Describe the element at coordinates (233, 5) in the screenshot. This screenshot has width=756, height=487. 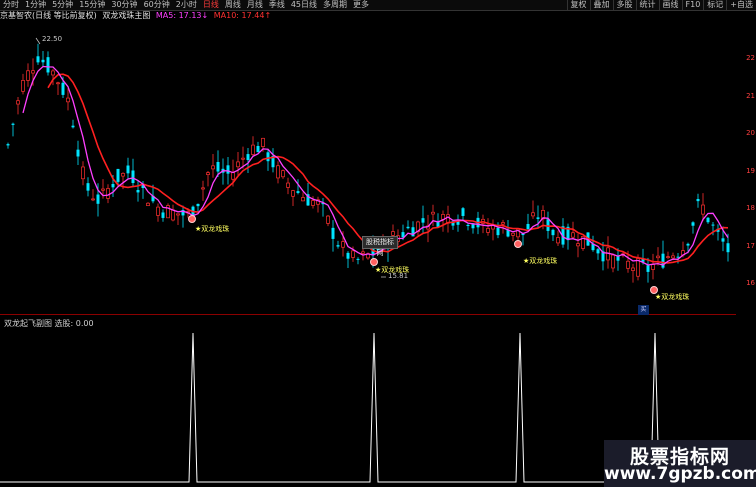
I see `period-tab-8: 周线` at that location.